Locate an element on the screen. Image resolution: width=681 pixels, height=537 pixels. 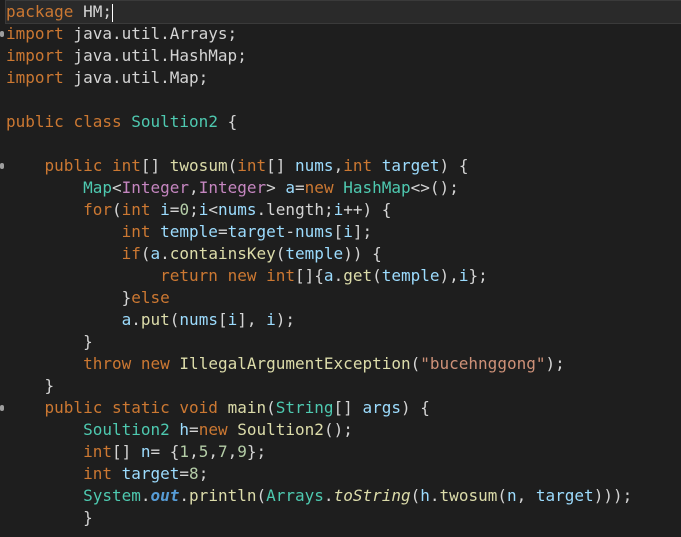
code-token: 8 is located at coordinates (194, 473).